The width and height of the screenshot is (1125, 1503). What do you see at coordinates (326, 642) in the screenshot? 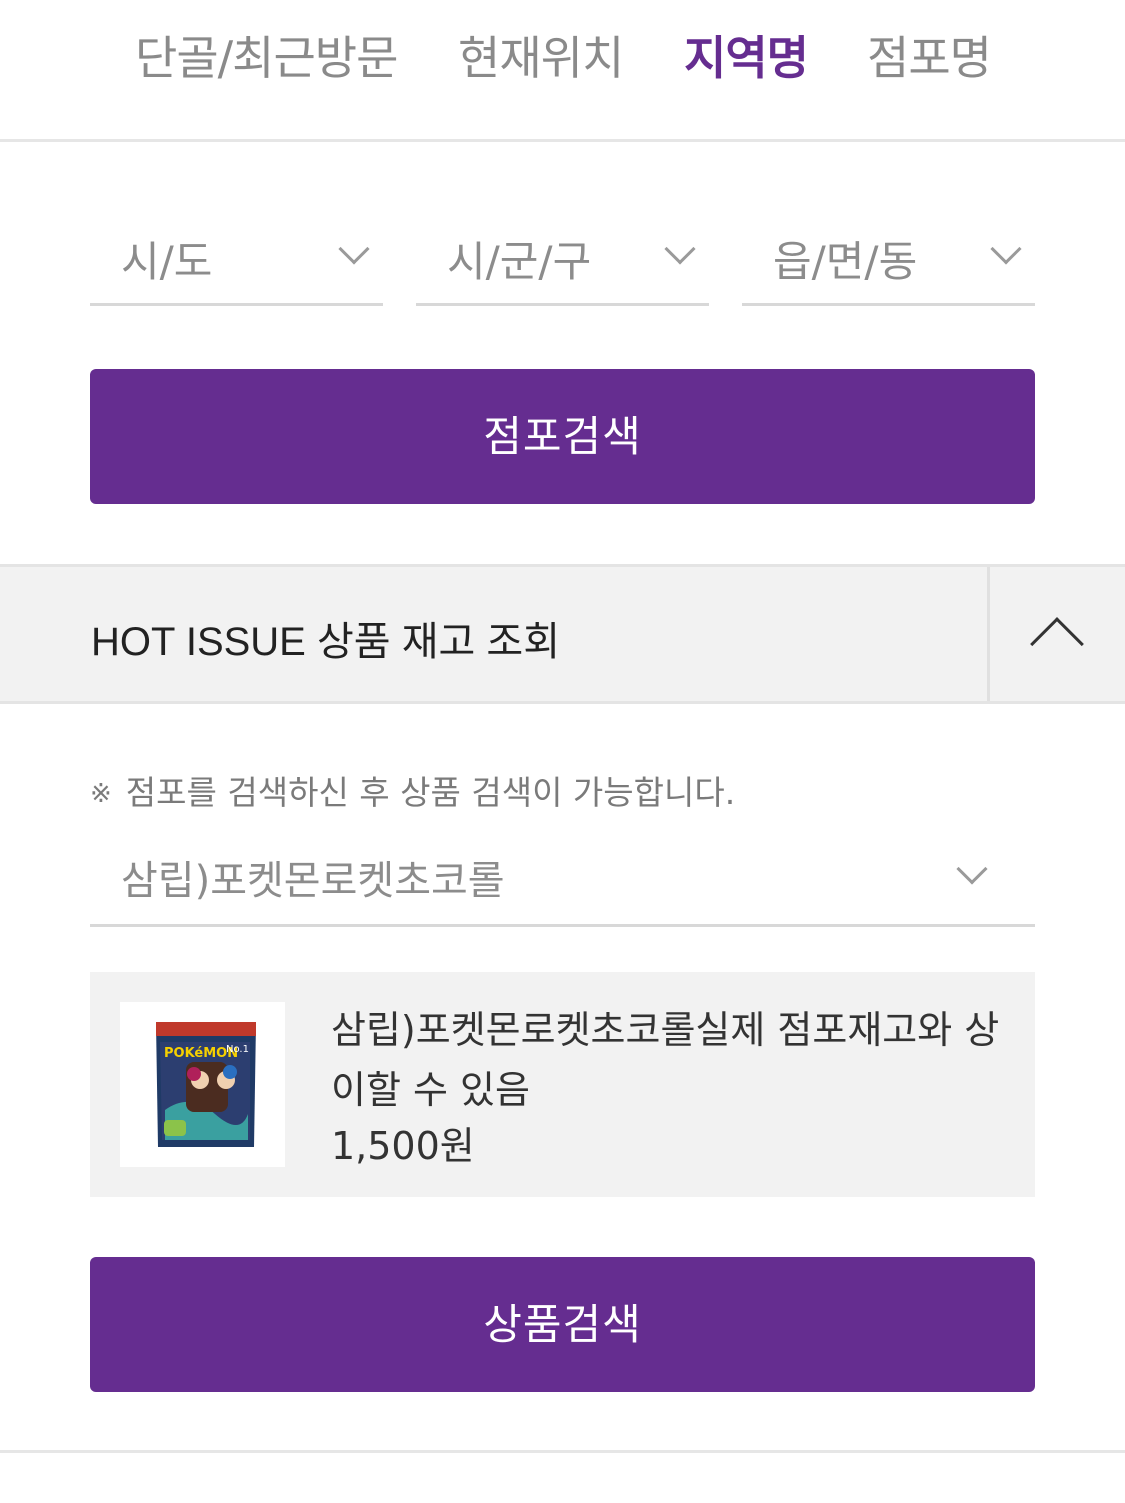
I see `hot-issue-title: HOT ISSUE 상품 재고 조회` at bounding box center [326, 642].